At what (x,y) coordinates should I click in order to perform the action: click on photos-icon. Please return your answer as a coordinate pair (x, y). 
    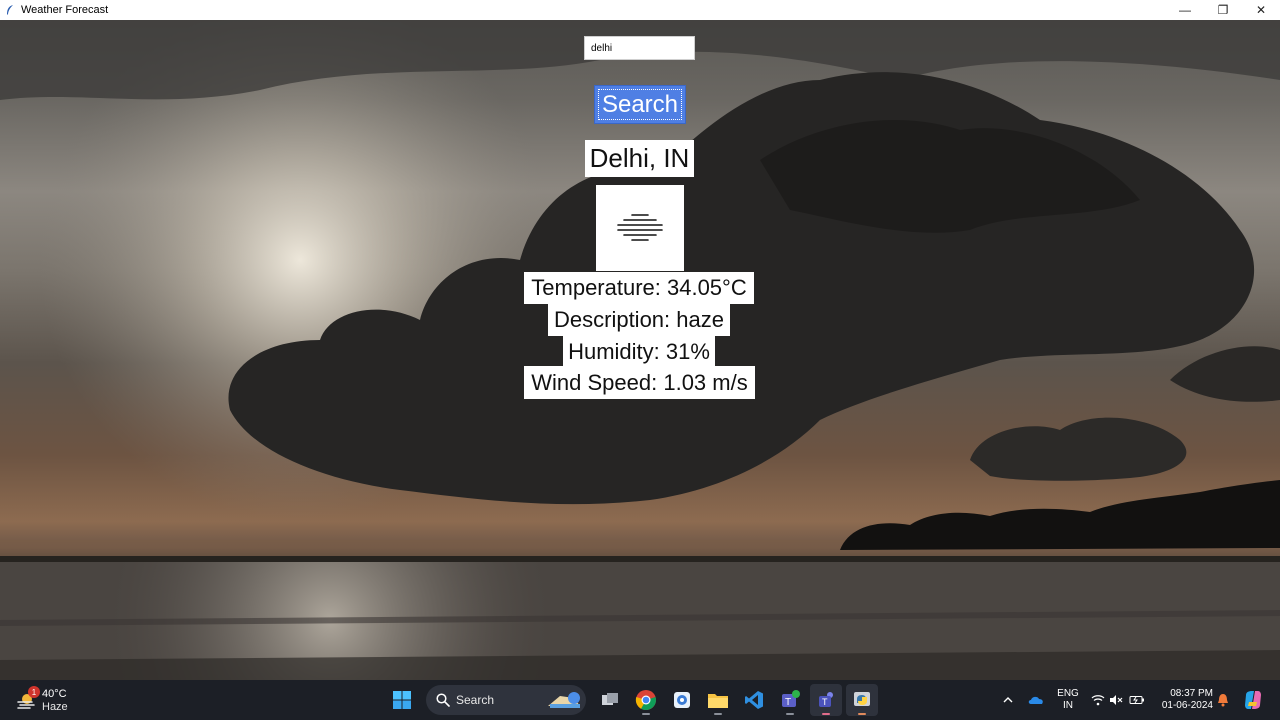
    Looking at the image, I should click on (682, 700).